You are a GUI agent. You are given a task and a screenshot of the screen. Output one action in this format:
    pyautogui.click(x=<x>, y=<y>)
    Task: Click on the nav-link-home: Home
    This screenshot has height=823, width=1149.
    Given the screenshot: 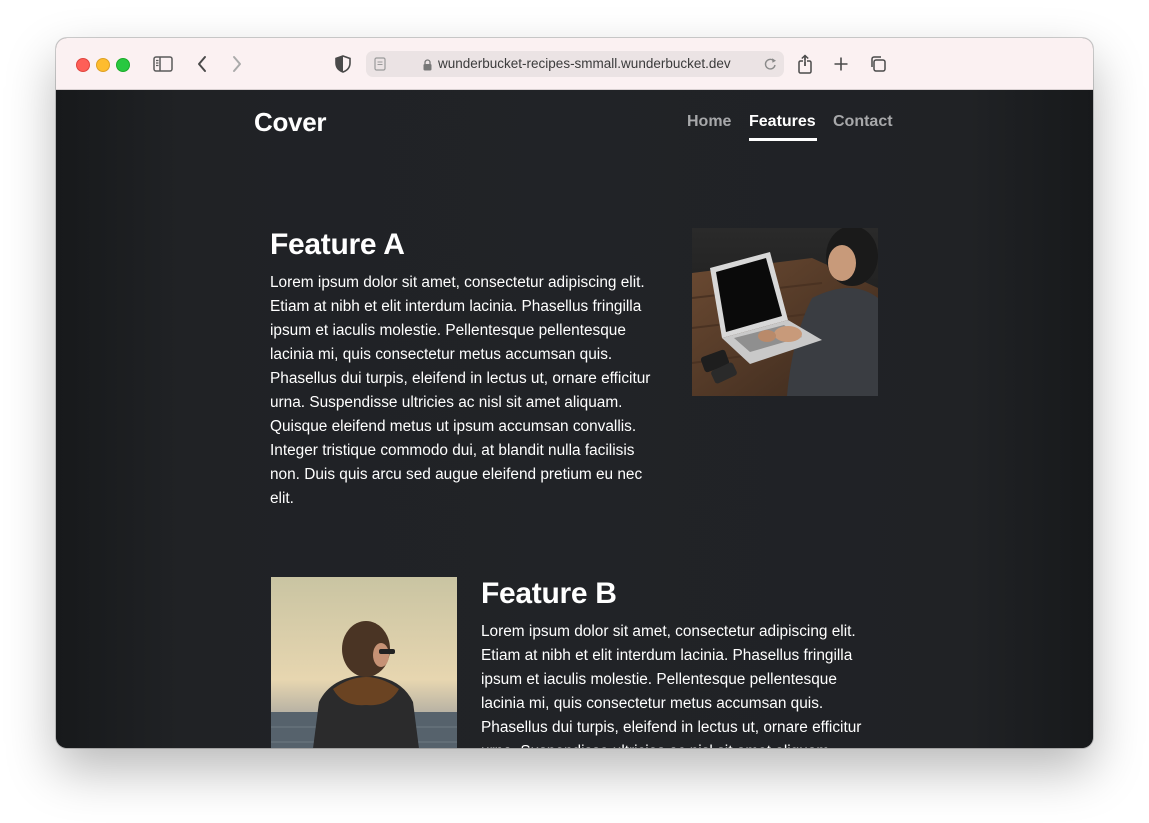 What is the action you would take?
    pyautogui.click(x=709, y=122)
    